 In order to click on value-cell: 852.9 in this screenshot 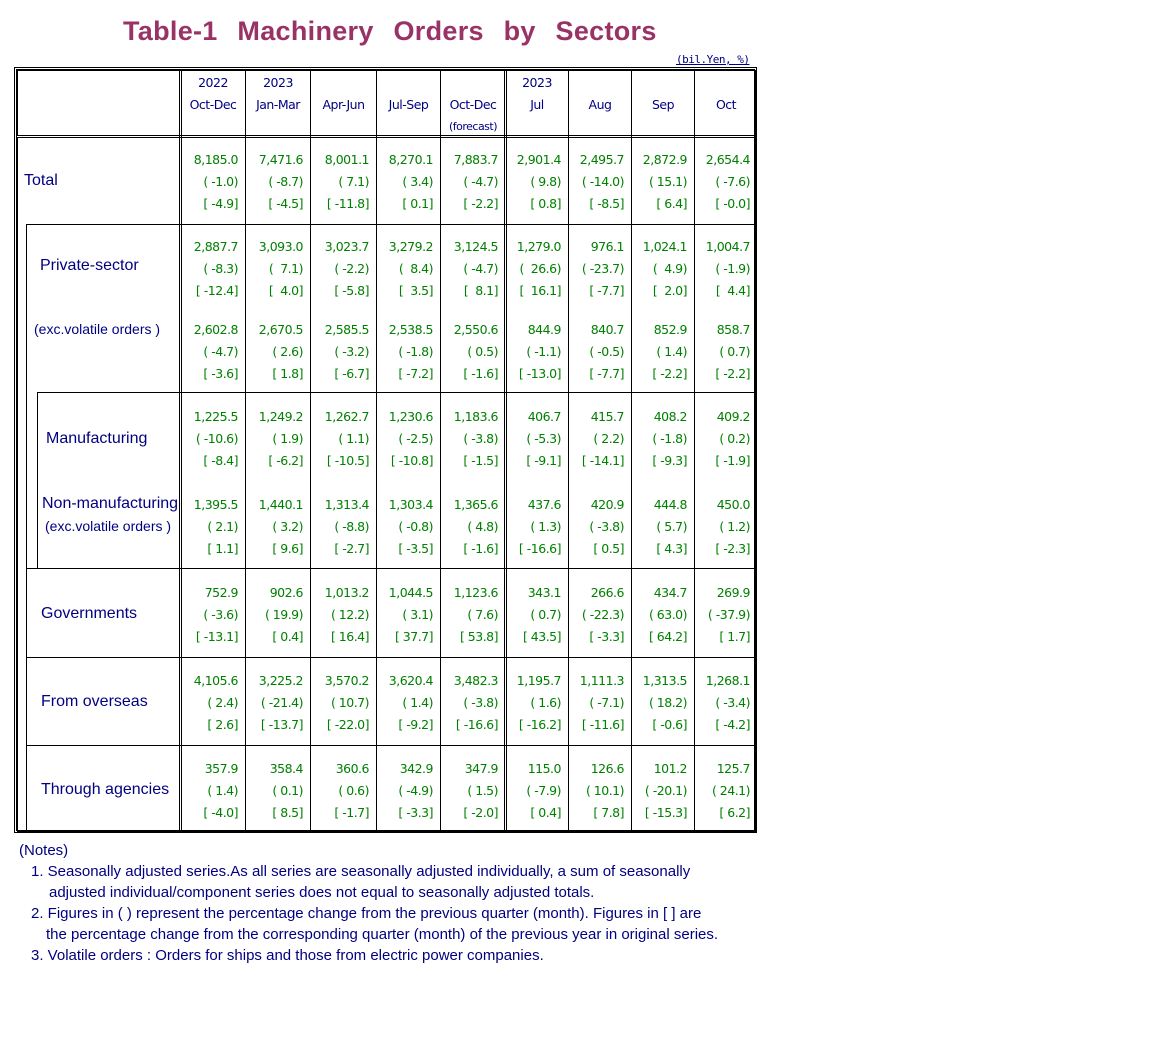, I will do `click(670, 329)`.